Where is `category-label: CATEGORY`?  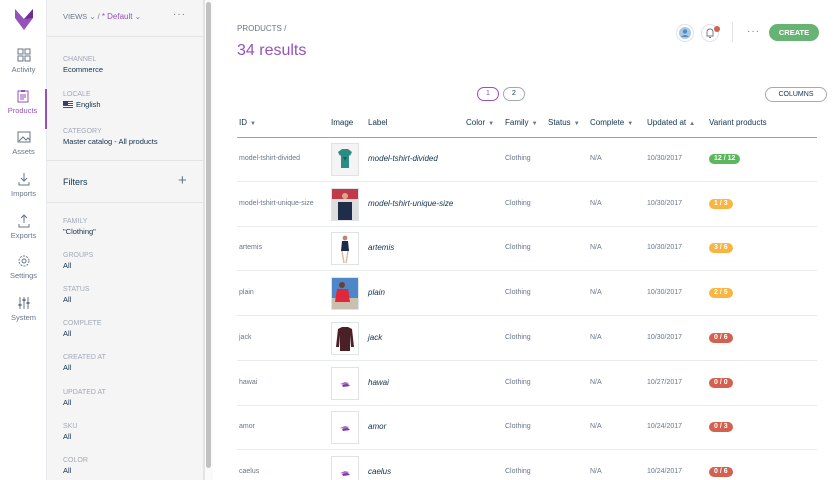 category-label: CATEGORY is located at coordinates (82, 131).